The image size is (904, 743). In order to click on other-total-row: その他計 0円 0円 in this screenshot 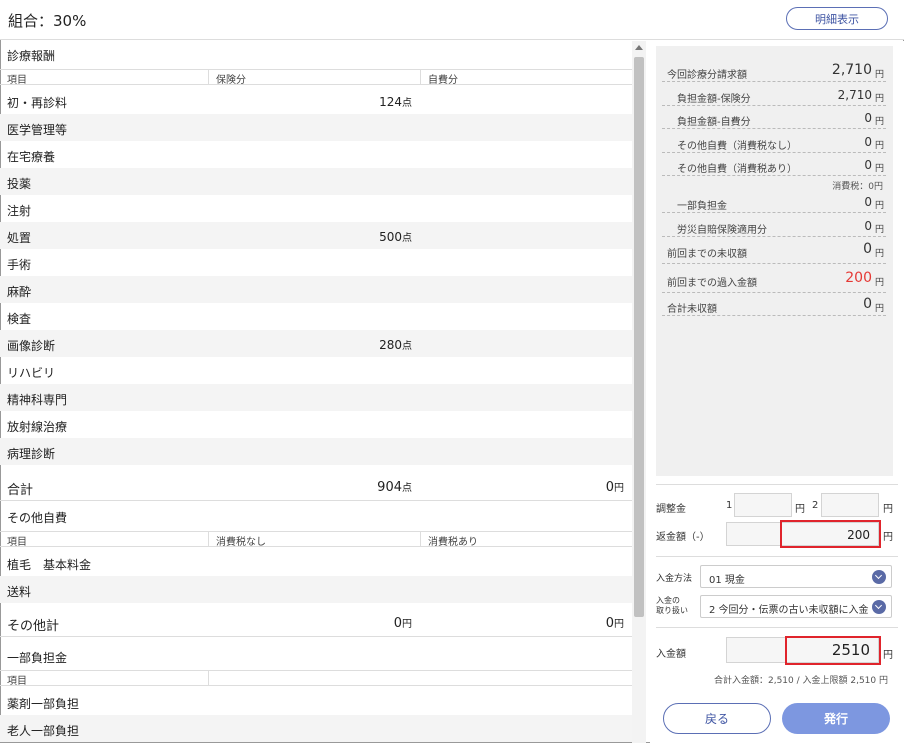, I will do `click(316, 622)`.